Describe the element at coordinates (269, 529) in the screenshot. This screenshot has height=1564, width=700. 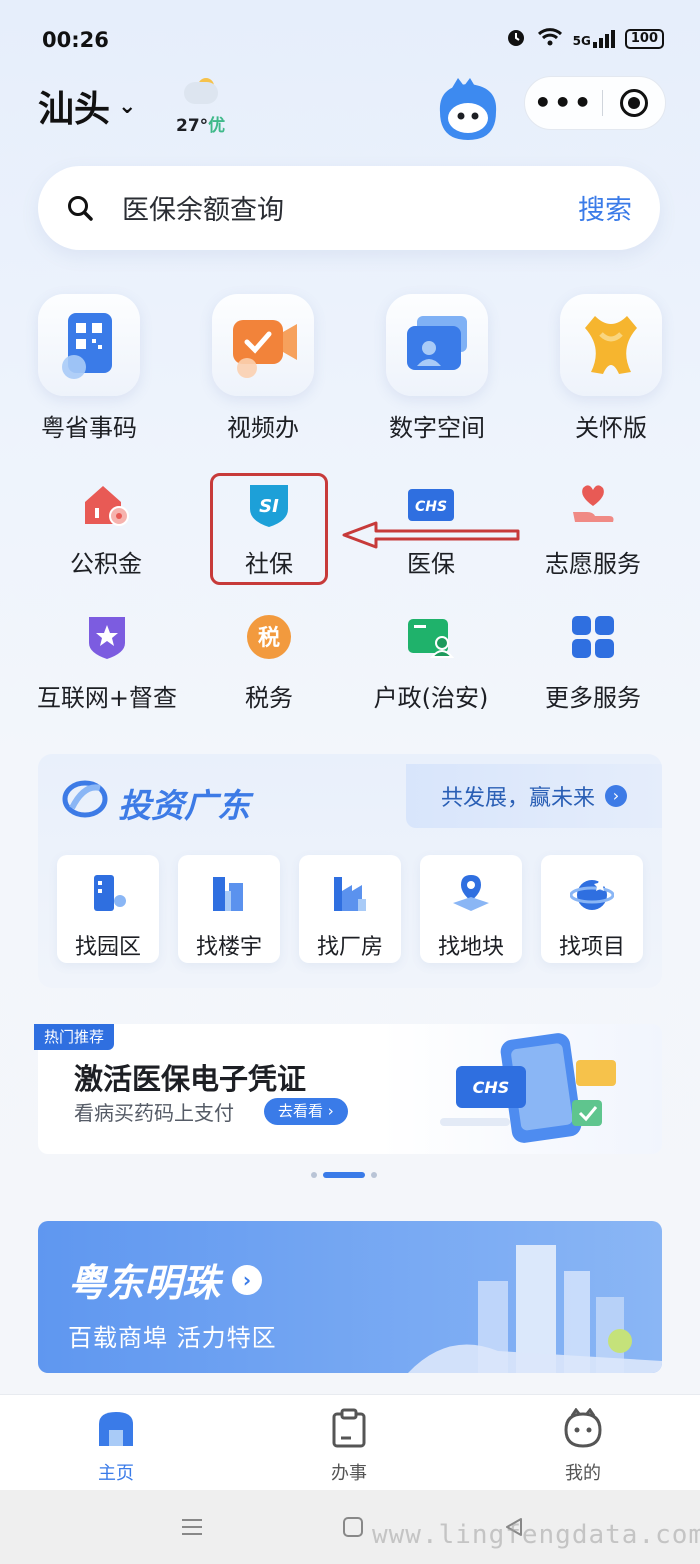
I see `highlight-box` at that location.